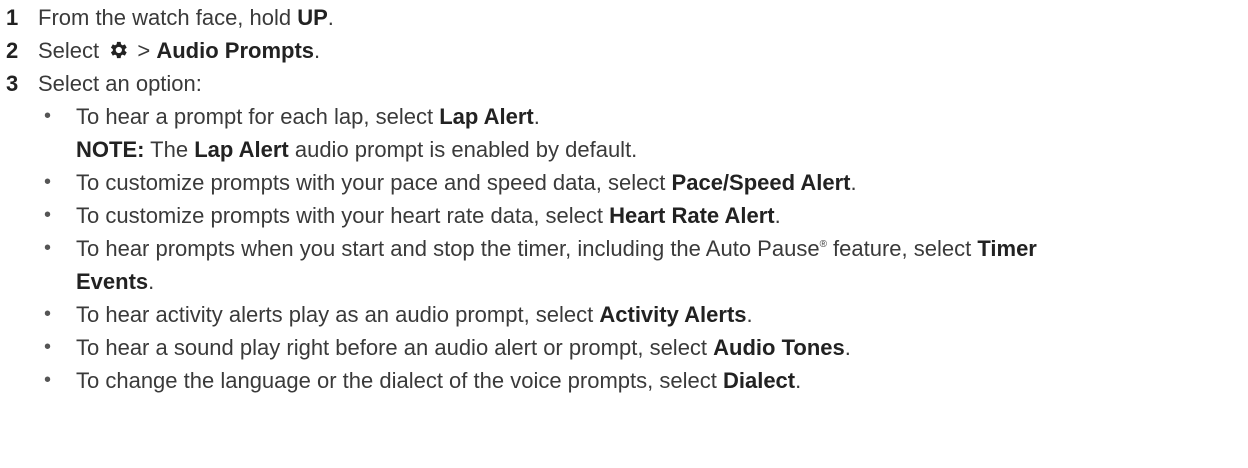  Describe the element at coordinates (486, 116) in the screenshot. I see `option-bold-term: Lap Alert` at that location.